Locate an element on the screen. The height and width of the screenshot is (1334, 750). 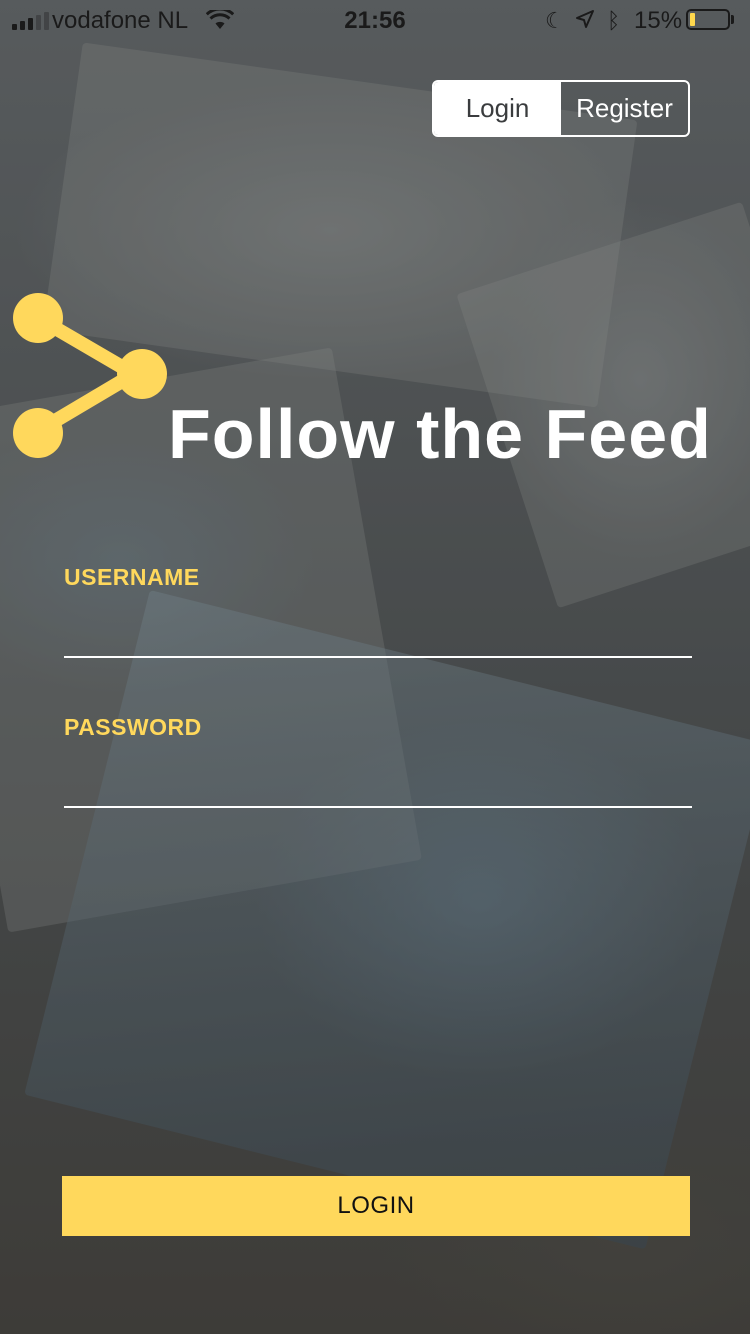
auth-toggle: Login Register is located at coordinates (561, 108).